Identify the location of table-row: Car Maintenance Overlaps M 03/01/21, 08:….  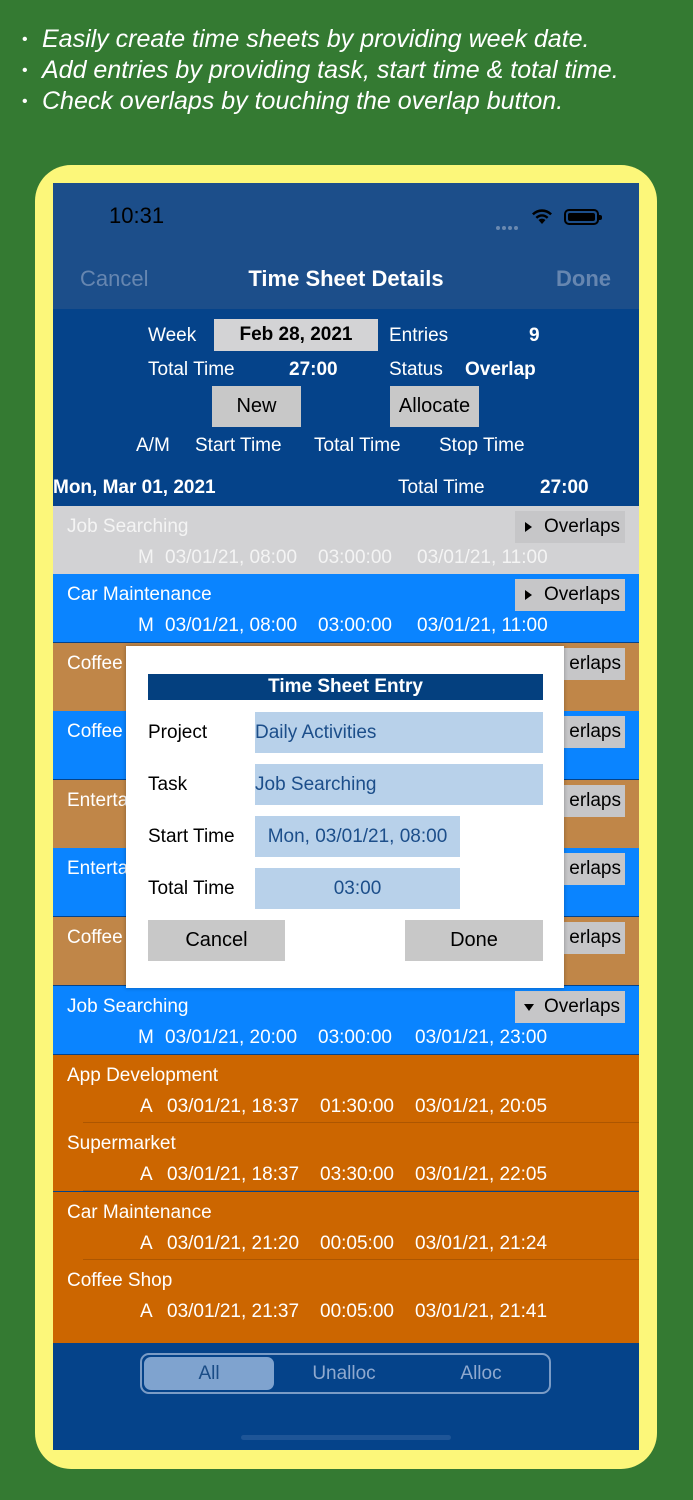
(346, 608).